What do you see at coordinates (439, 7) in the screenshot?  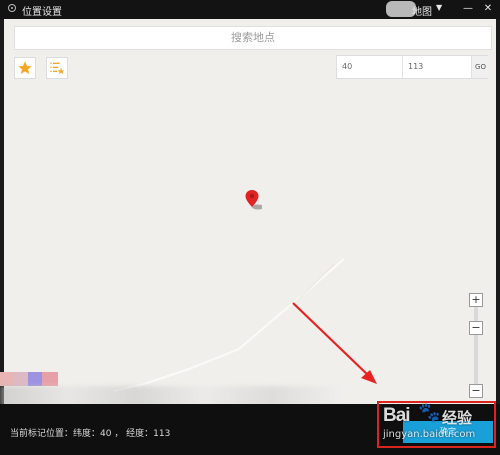 I see `chevron-down-icon: ▼` at bounding box center [439, 7].